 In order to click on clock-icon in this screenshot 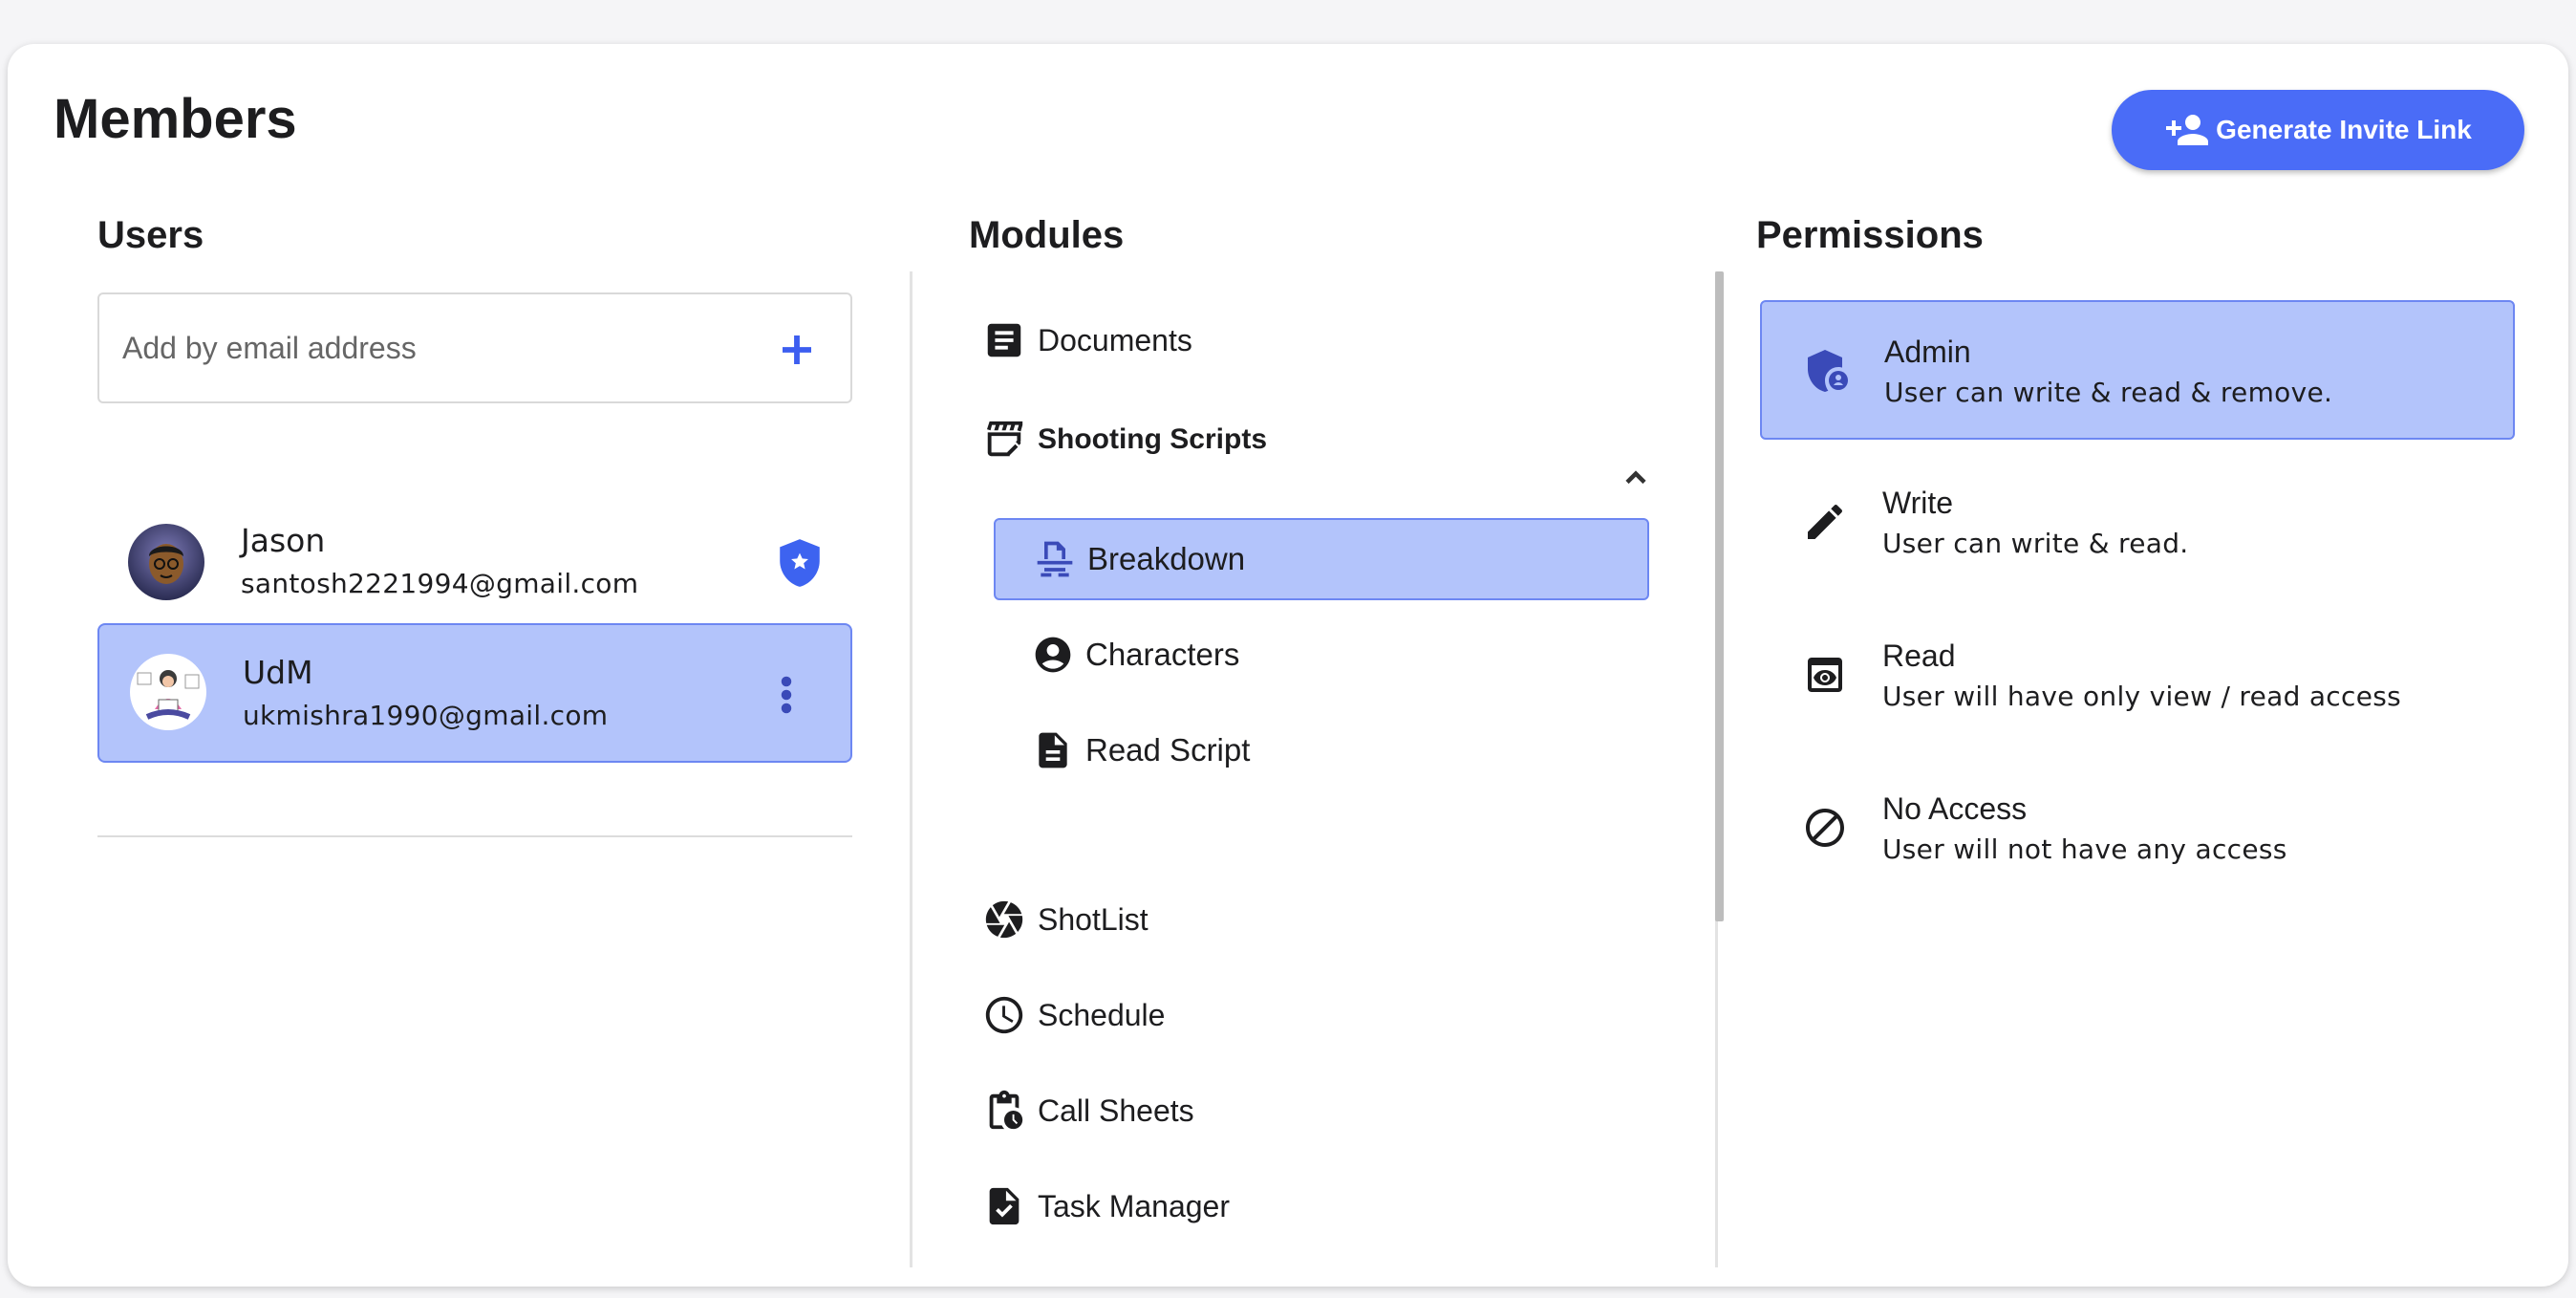, I will do `click(1004, 1015)`.